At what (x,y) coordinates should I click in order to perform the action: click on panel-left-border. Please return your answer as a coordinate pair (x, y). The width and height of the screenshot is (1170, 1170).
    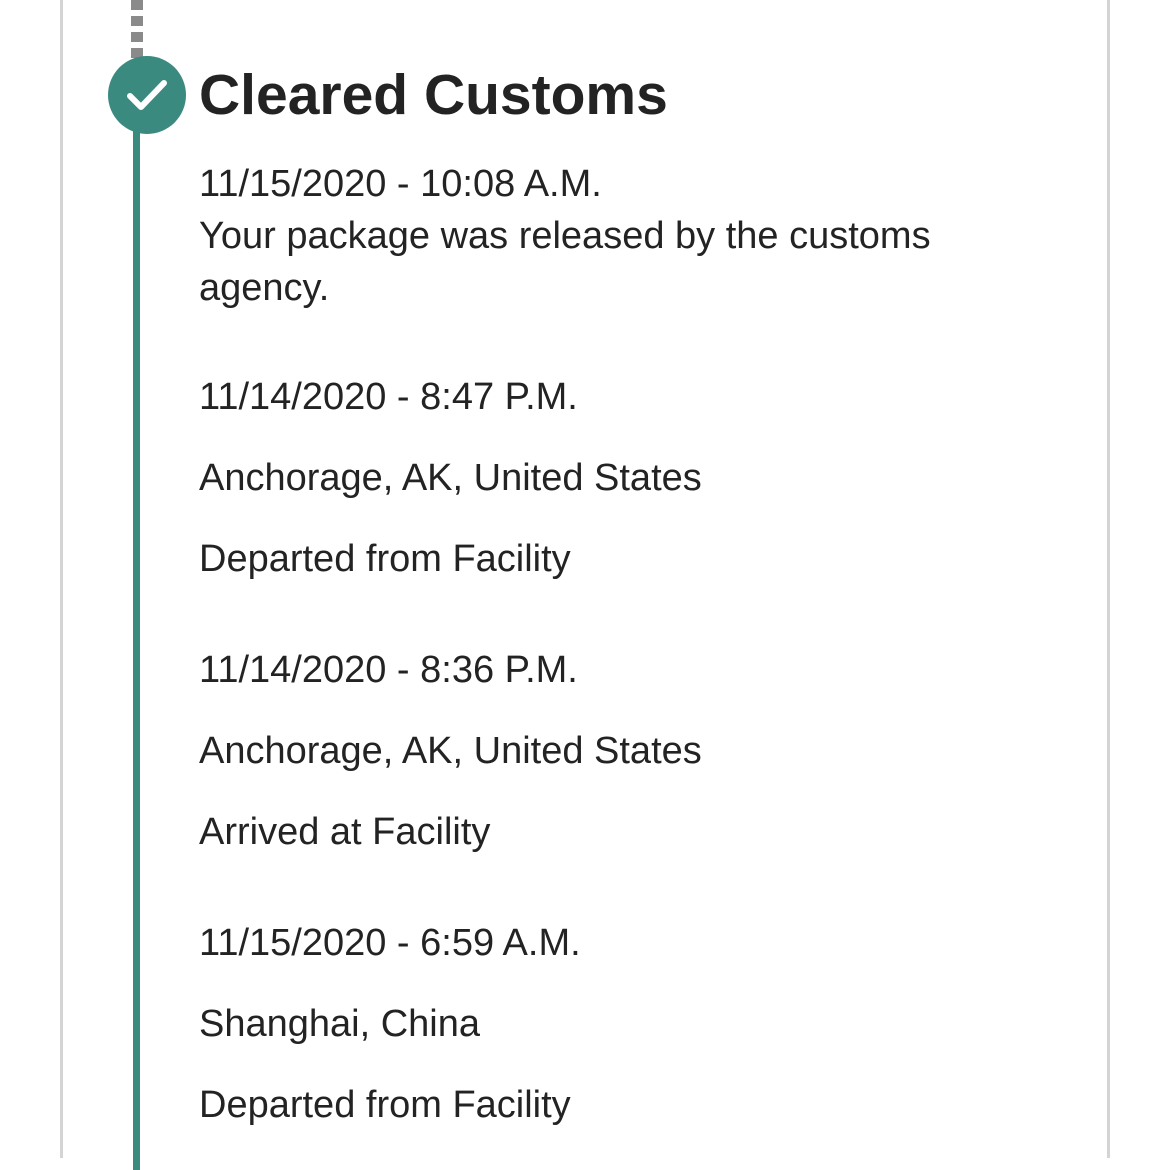
    Looking at the image, I should click on (61, 579).